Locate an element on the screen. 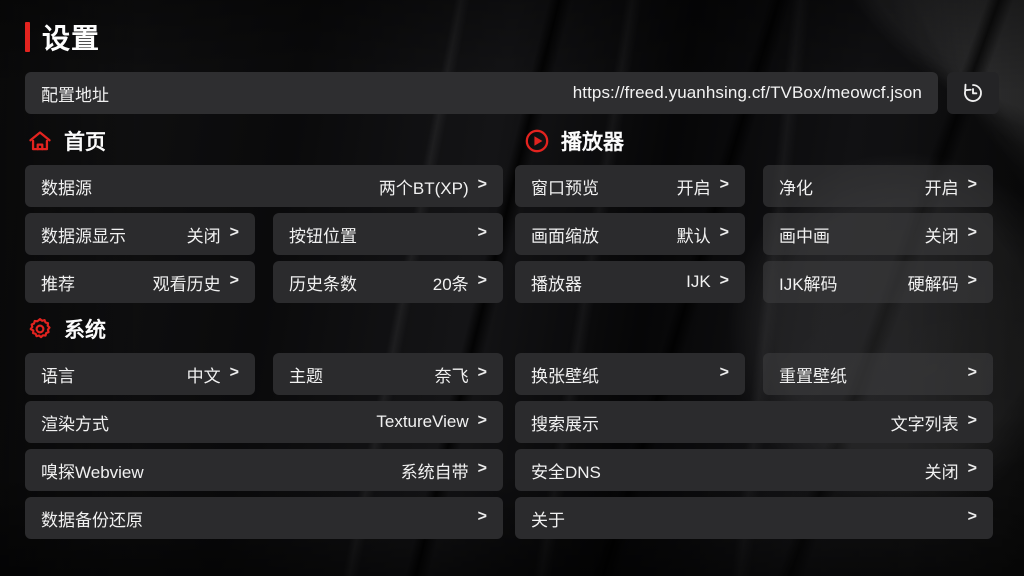 This screenshot has height=576, width=1024. row-label: 渲染方式 is located at coordinates (75, 424).